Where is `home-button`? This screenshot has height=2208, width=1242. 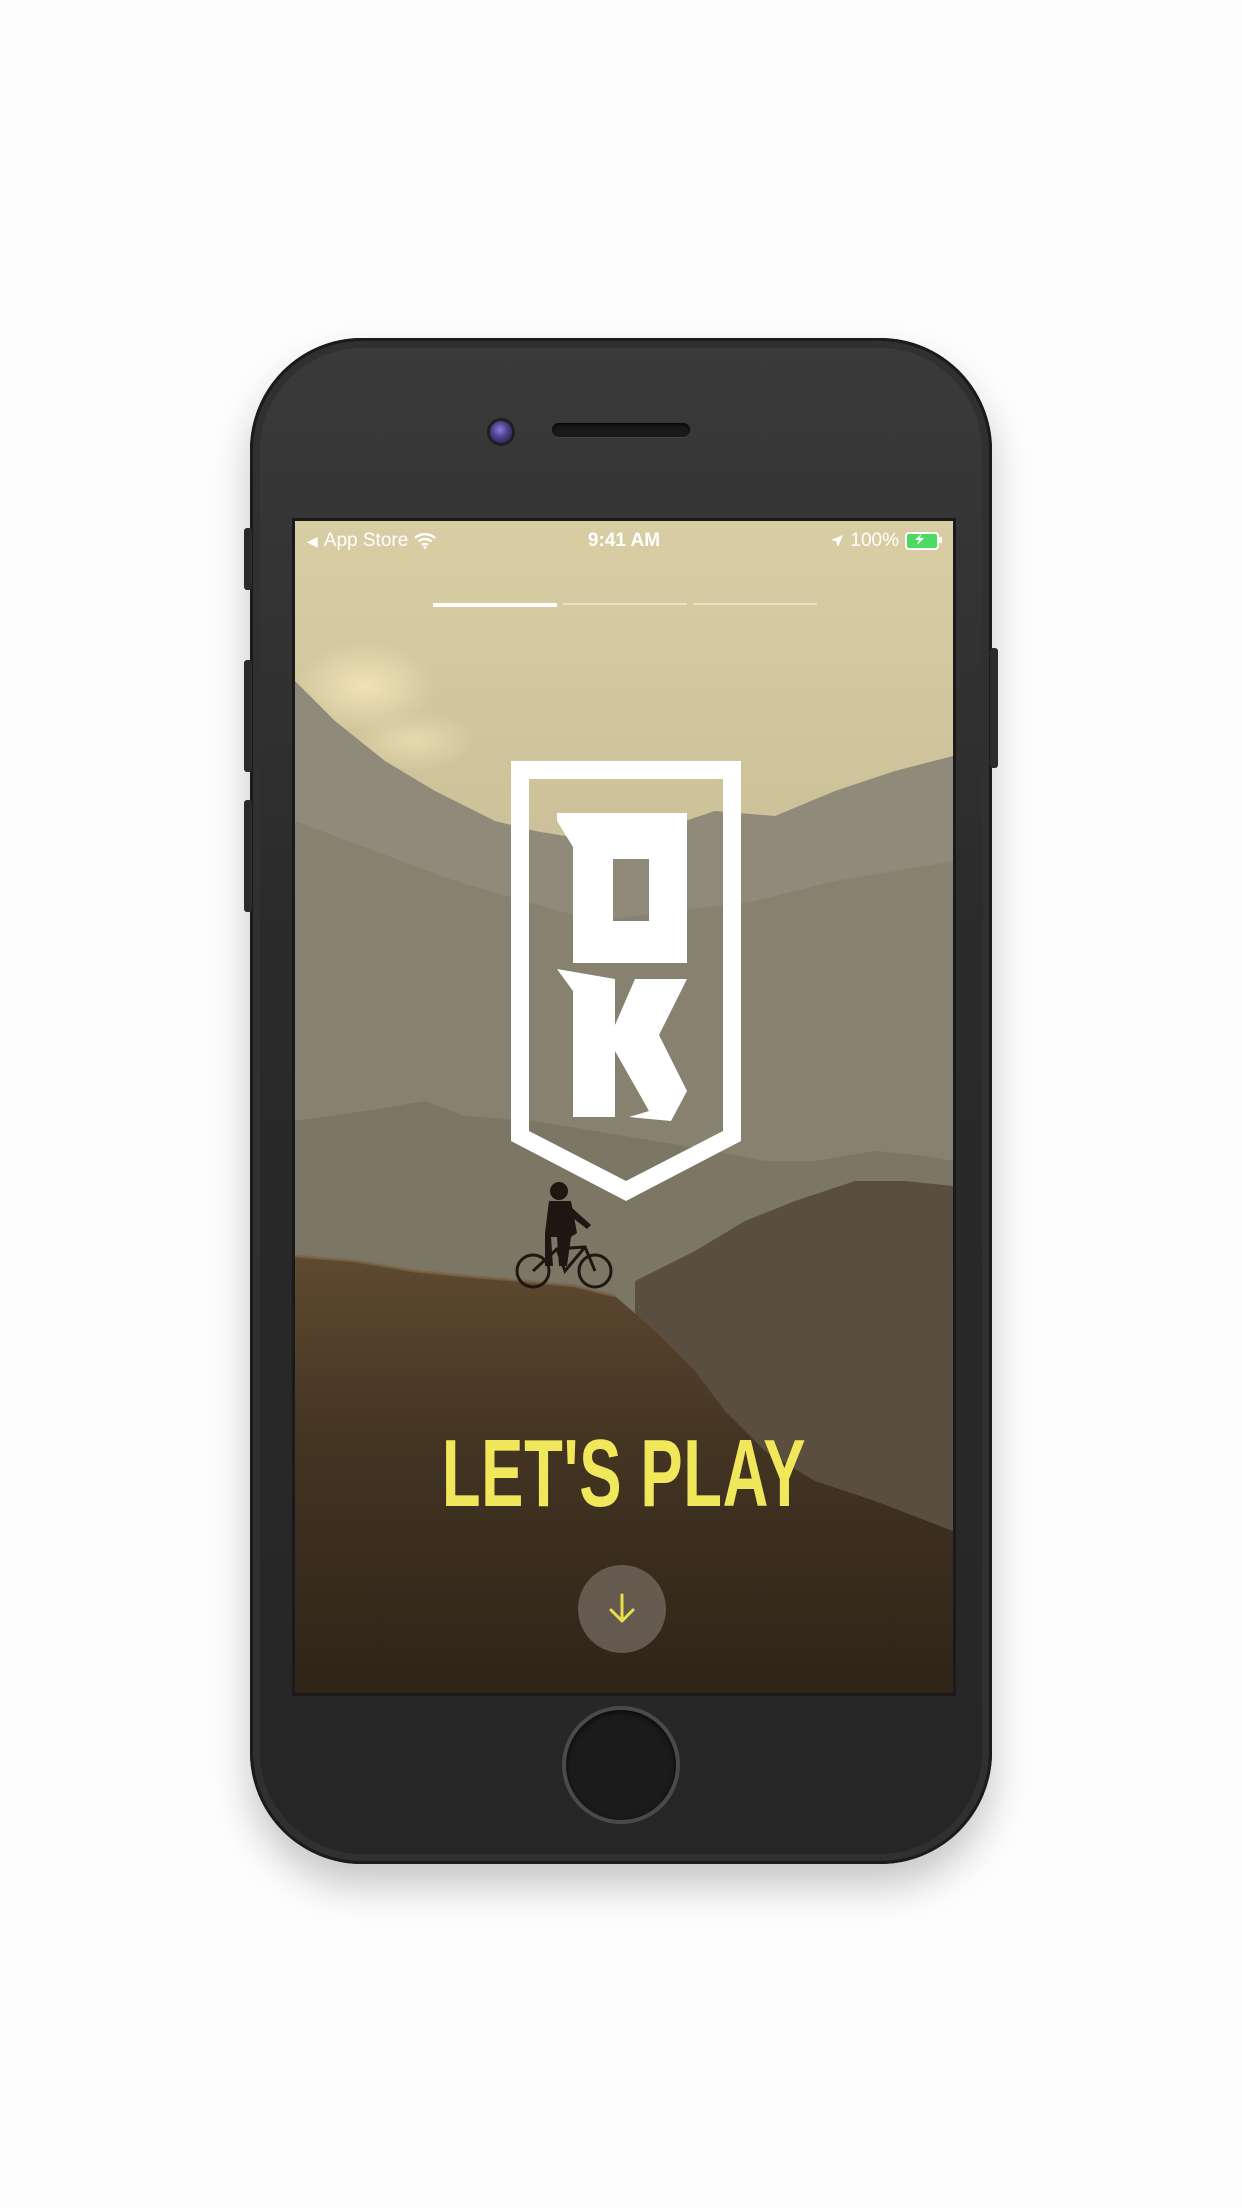
home-button is located at coordinates (621, 1765).